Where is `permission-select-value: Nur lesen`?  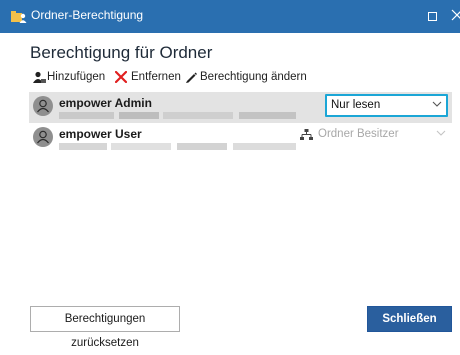
permission-select-value: Nur lesen is located at coordinates (356, 105).